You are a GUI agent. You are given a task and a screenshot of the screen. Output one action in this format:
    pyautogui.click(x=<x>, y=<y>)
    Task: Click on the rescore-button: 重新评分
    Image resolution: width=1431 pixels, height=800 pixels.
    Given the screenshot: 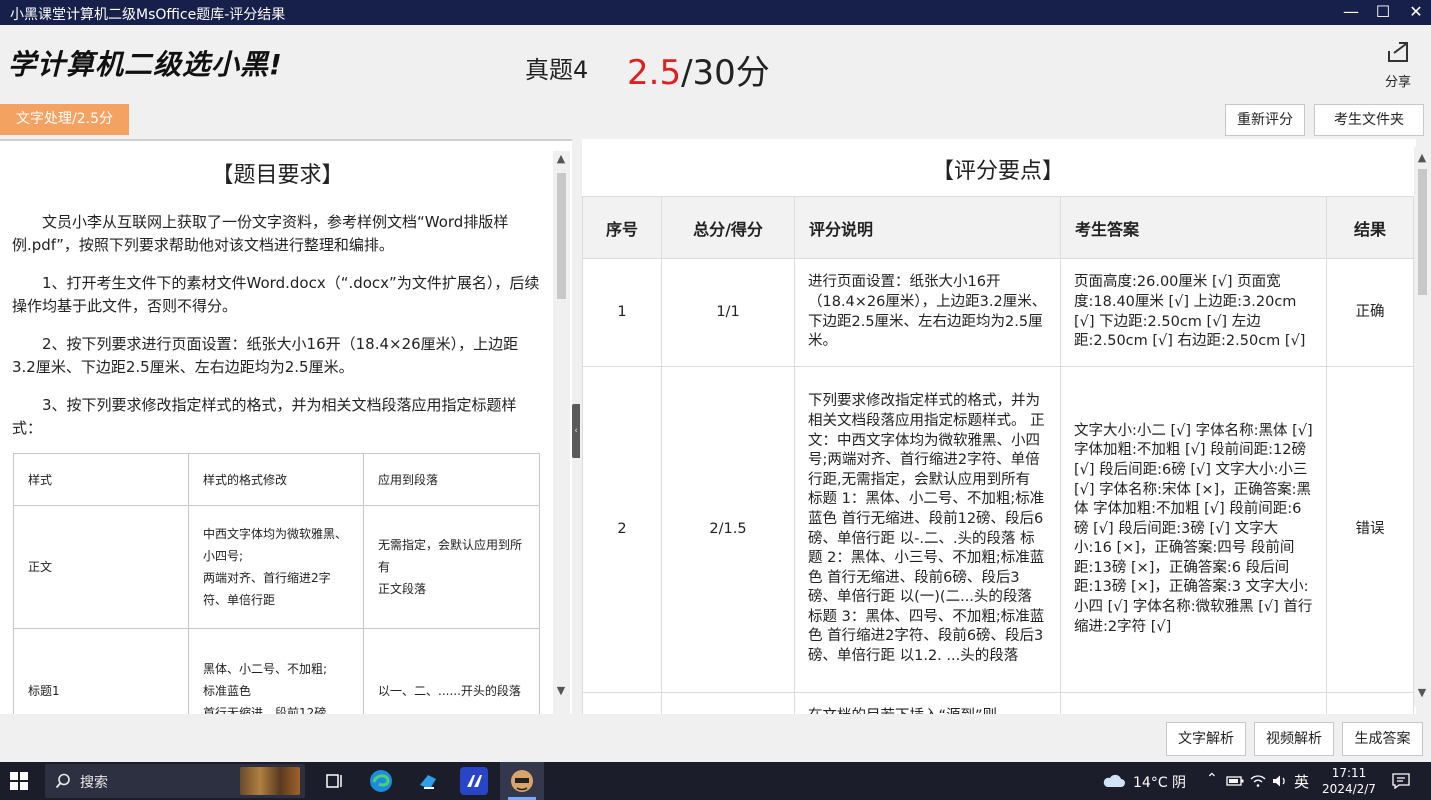 What is the action you would take?
    pyautogui.click(x=1265, y=120)
    